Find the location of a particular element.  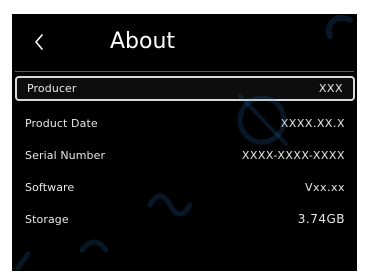

info-row-label: Product Date is located at coordinates (61, 123).